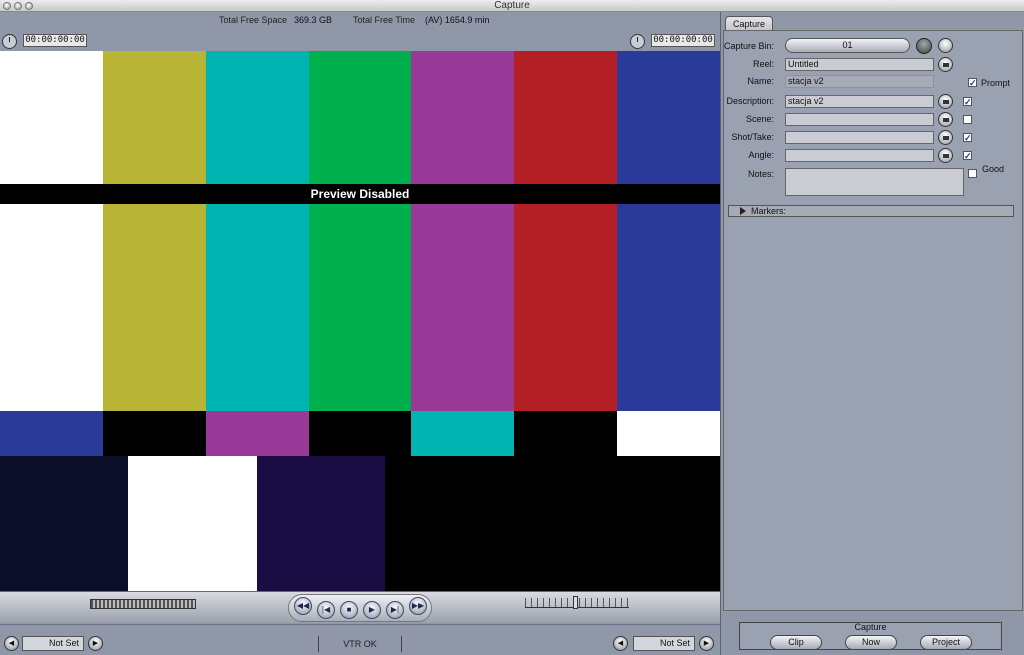 This screenshot has height=655, width=1024. What do you see at coordinates (946, 642) in the screenshot?
I see `capture-project-button: Project` at bounding box center [946, 642].